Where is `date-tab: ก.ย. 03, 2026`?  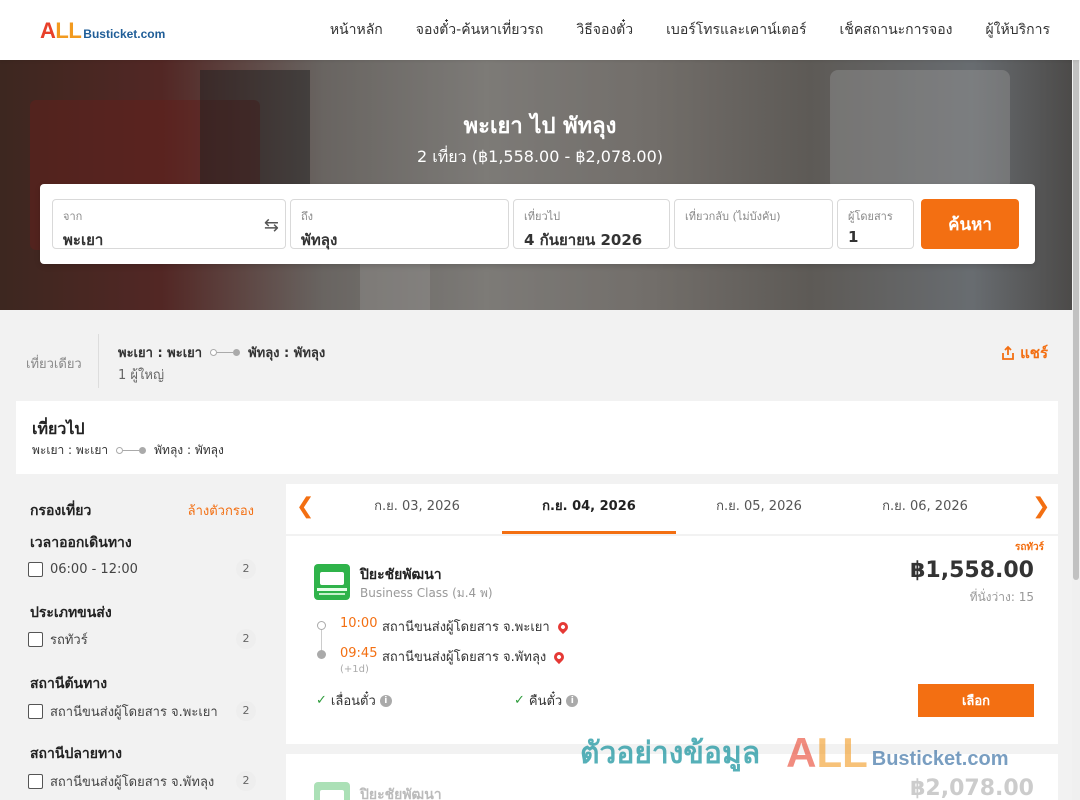
date-tab: ก.ย. 03, 2026 is located at coordinates (417, 509).